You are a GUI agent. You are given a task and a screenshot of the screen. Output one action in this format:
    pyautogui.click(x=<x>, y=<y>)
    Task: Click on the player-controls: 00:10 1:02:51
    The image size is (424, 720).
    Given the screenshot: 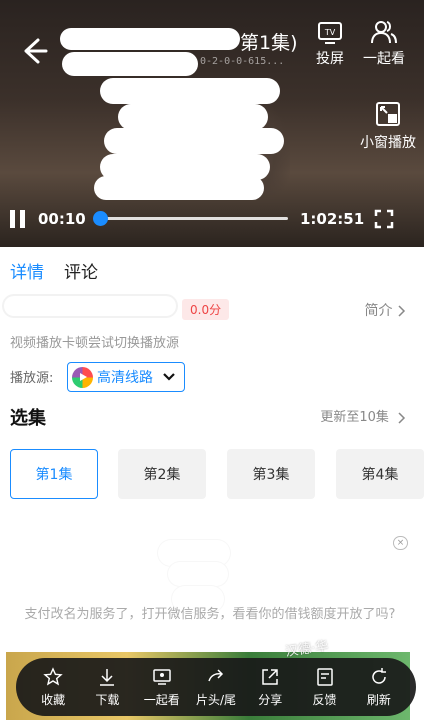 What is the action you would take?
    pyautogui.click(x=212, y=220)
    